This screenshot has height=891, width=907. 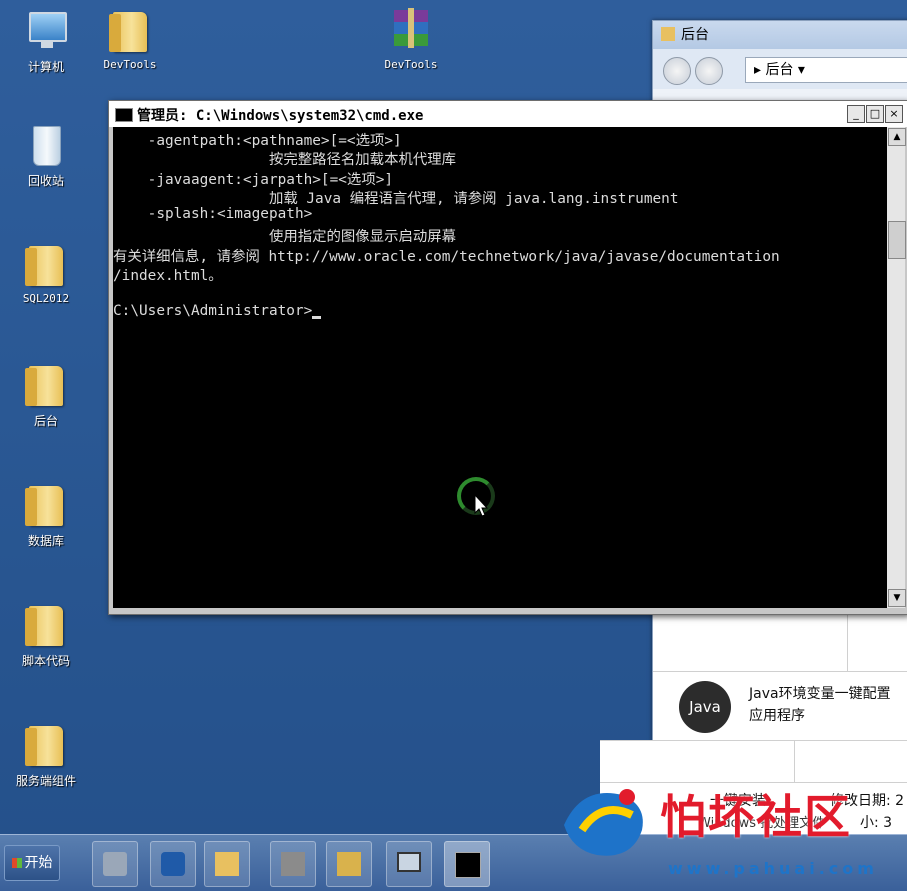 I want to click on server-manager-button, so click(x=115, y=864).